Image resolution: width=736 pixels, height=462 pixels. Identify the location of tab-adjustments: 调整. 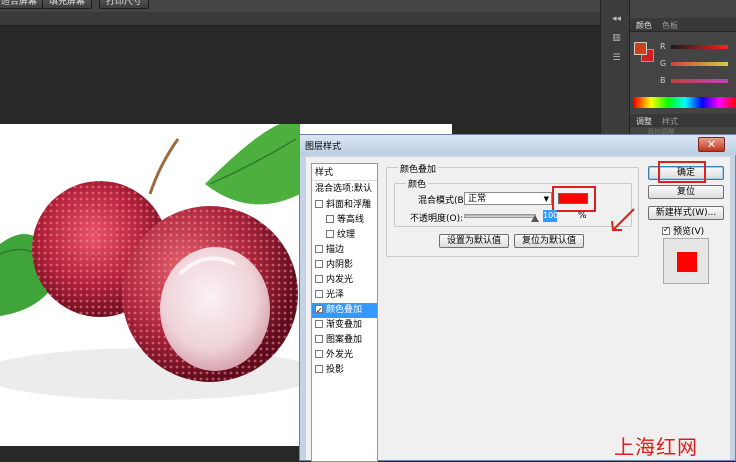
(644, 121).